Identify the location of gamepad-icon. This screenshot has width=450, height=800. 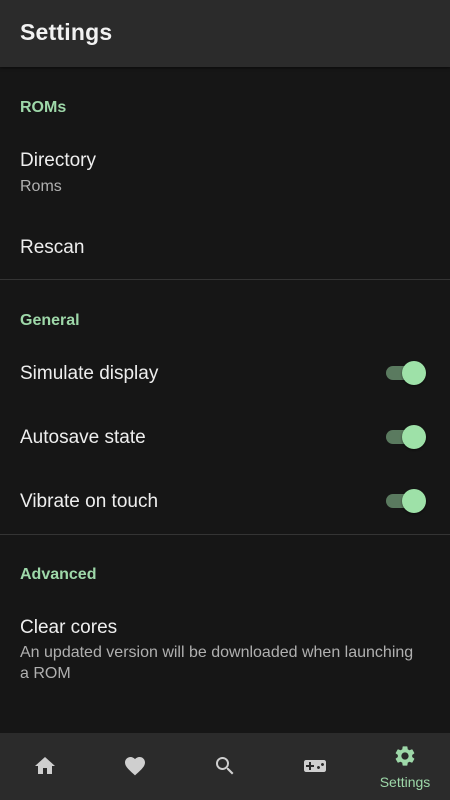
(315, 766).